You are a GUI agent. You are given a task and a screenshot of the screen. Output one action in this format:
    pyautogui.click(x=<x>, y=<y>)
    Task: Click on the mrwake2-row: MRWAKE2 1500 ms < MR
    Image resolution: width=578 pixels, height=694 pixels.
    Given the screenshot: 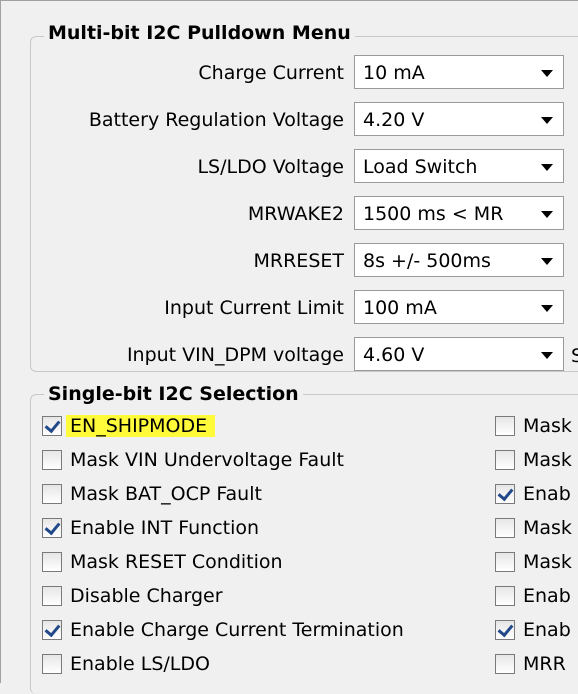 What is the action you would take?
    pyautogui.click(x=289, y=213)
    